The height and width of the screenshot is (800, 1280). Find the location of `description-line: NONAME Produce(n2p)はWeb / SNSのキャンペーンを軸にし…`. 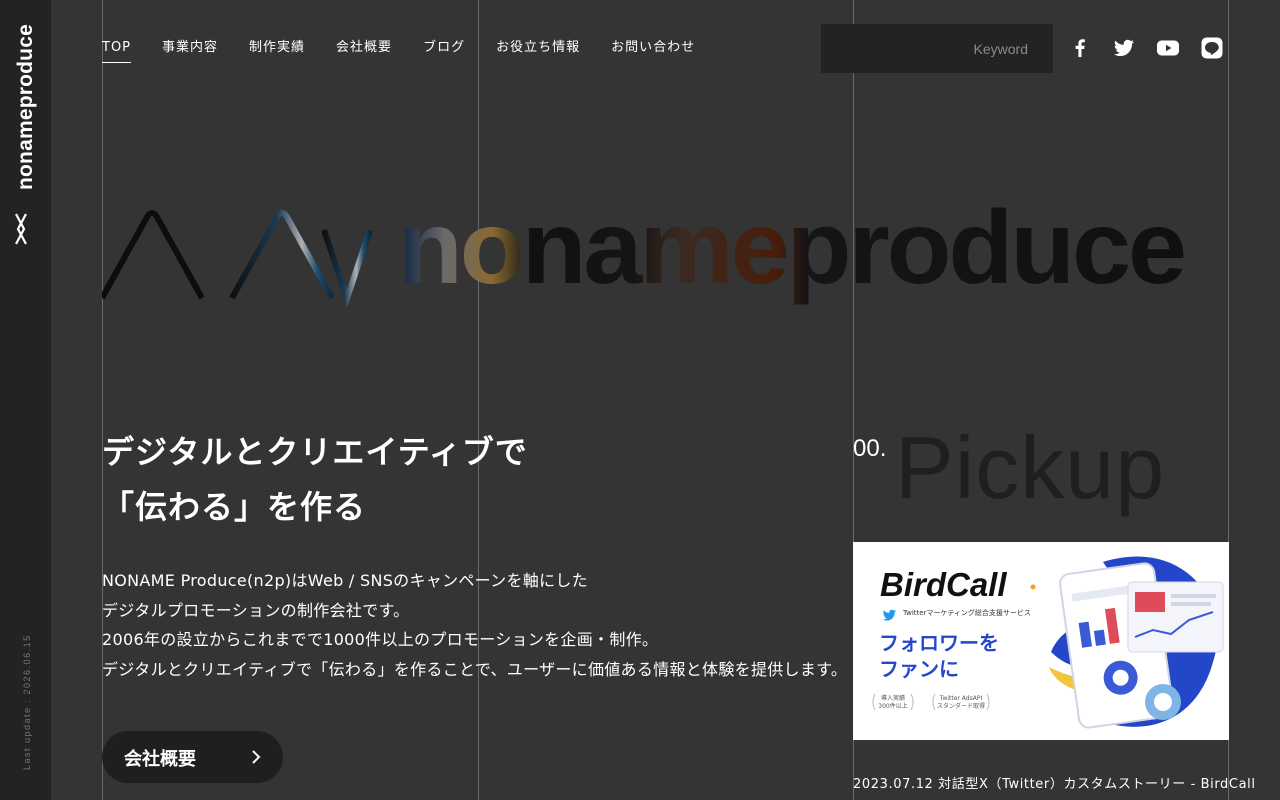

description-line: NONAME Produce(n2p)はWeb / SNSのキャンペーンを軸にし… is located at coordinates (345, 580).